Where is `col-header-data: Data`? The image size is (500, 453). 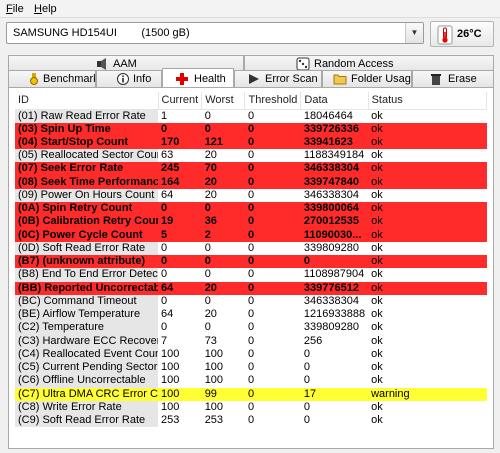
col-header-data: Data is located at coordinates (334, 101).